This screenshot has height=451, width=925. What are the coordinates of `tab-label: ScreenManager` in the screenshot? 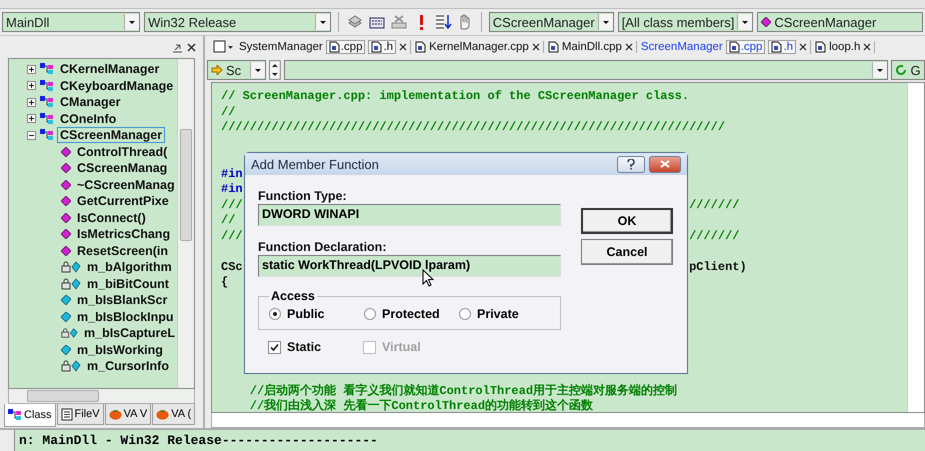 It's located at (681, 47).